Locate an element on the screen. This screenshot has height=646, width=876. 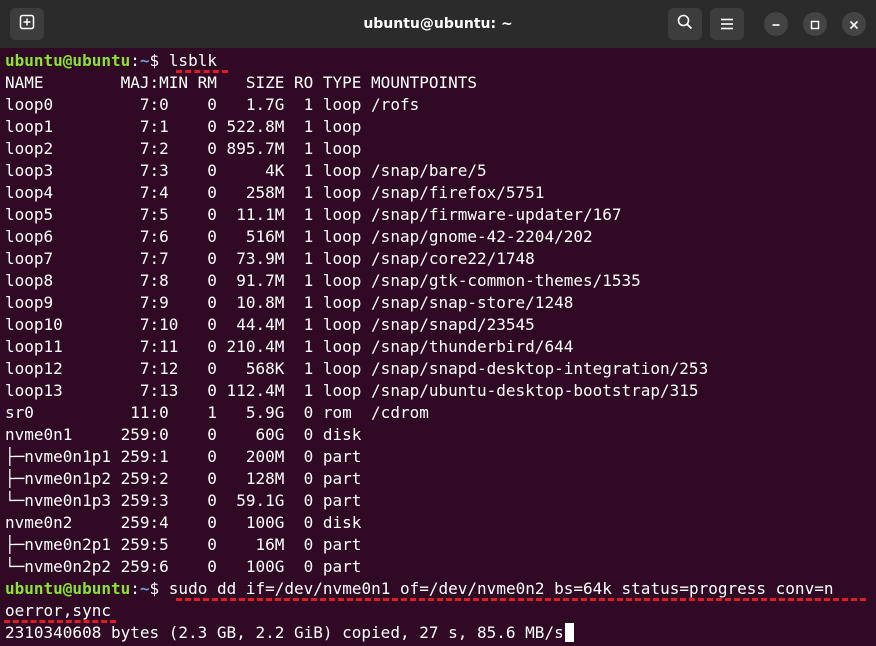
title-bar: ubuntu@ubuntu: ~ is located at coordinates (438, 24).